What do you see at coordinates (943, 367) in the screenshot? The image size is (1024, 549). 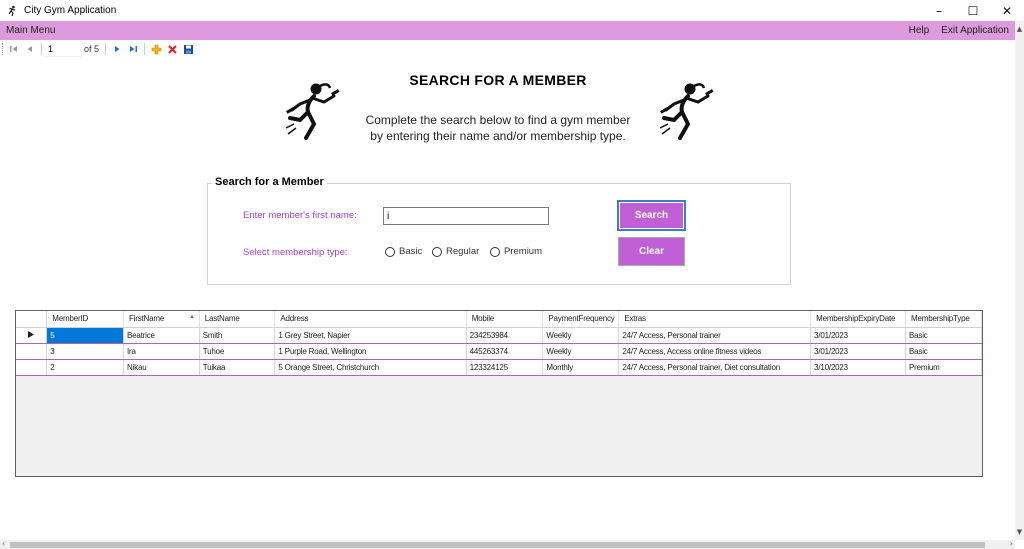 I see `table-cell: Premium` at bounding box center [943, 367].